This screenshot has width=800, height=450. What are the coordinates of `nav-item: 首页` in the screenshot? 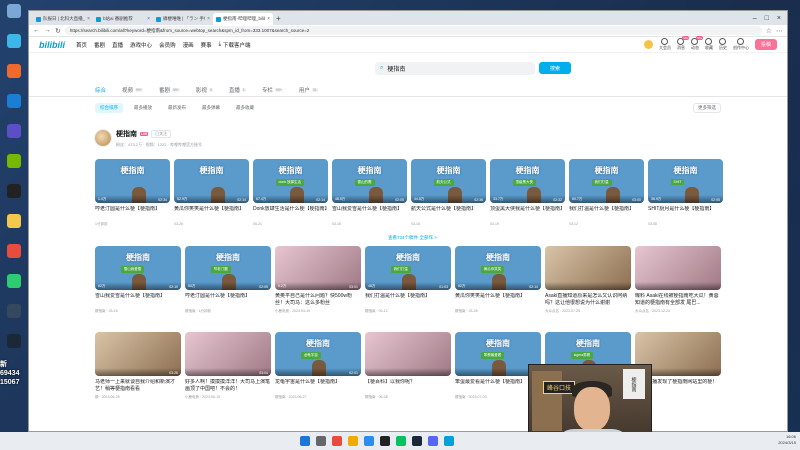 It's located at (81, 45).